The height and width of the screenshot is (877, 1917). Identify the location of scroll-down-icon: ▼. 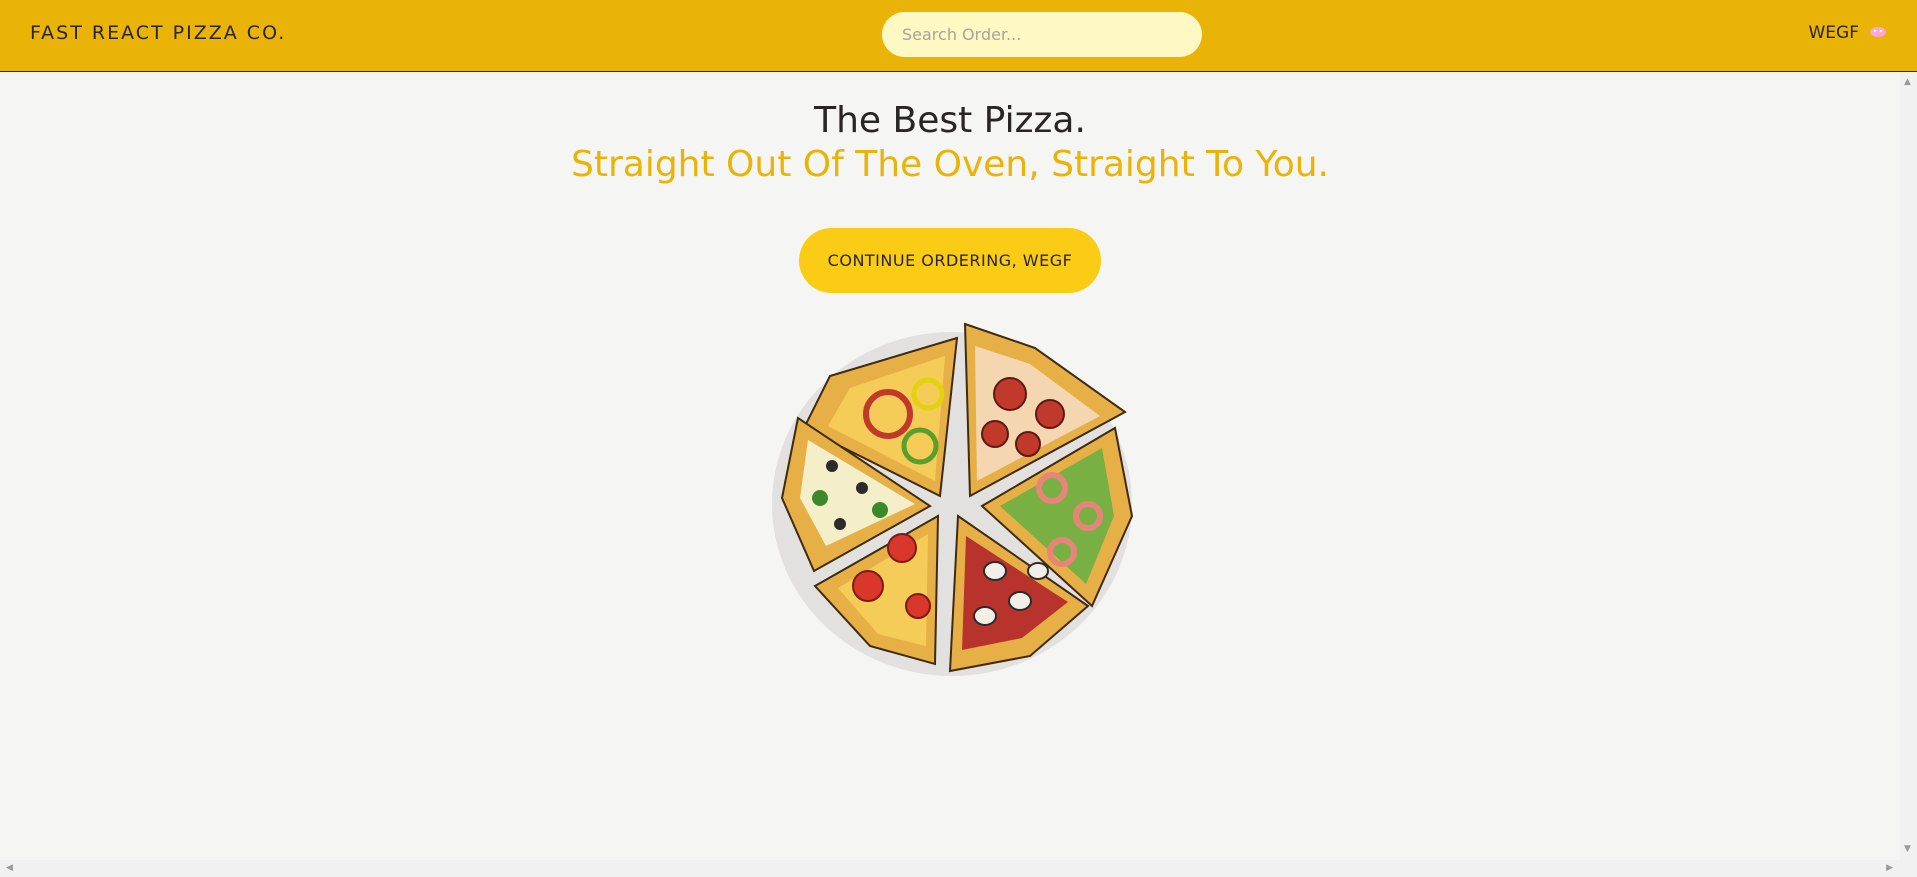
(1907, 849).